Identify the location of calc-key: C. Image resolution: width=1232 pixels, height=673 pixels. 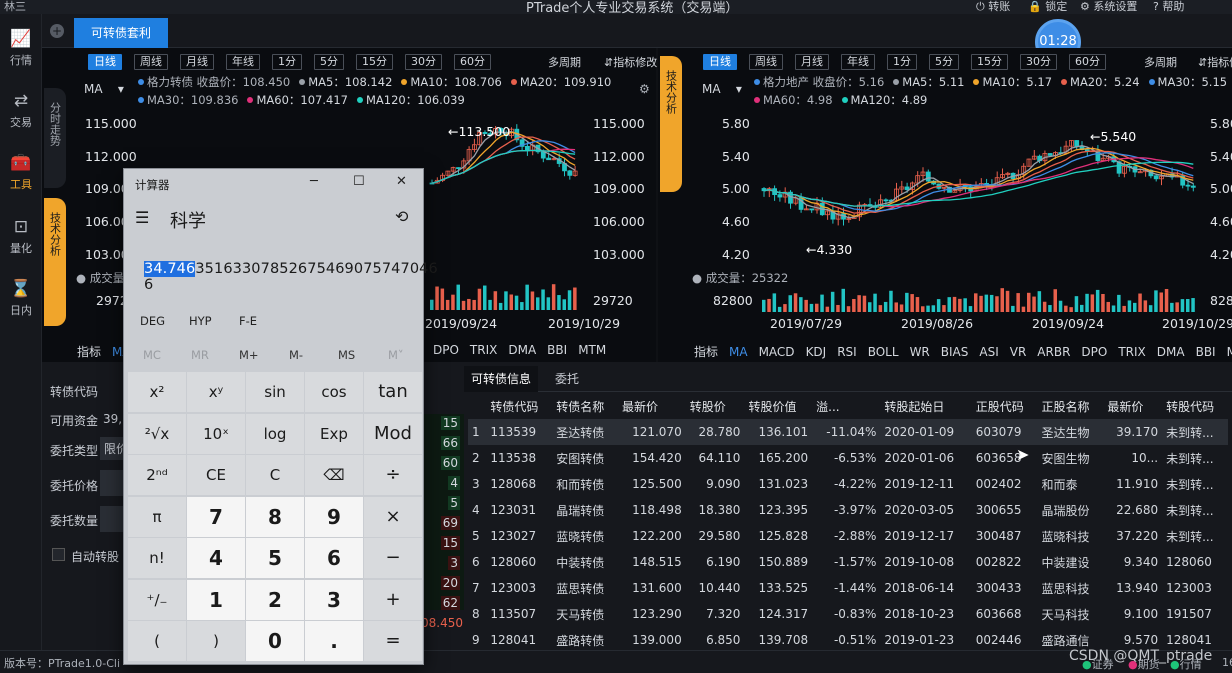
(275, 475).